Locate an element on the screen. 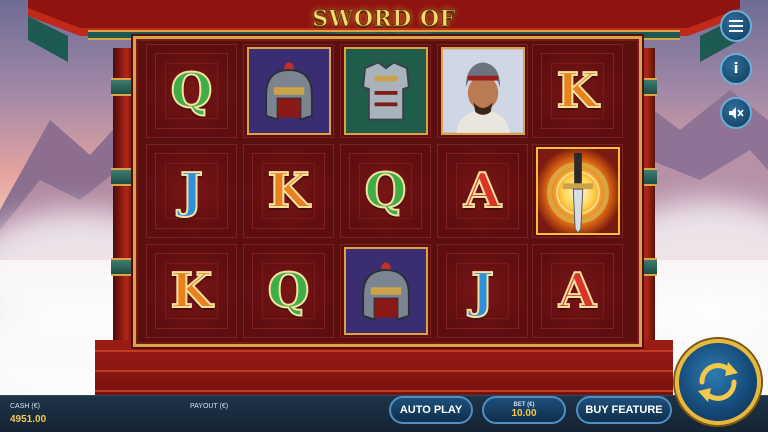 This screenshot has height=432, width=768. speaker-muted-icon is located at coordinates (736, 113).